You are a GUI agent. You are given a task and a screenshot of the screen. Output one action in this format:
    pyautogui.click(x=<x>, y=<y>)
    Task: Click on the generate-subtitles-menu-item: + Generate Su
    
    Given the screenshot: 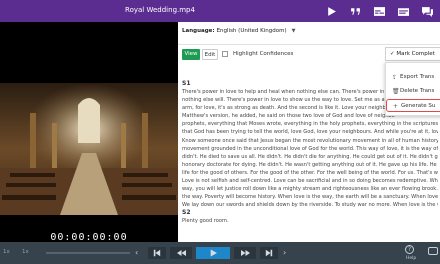 What is the action you would take?
    pyautogui.click(x=413, y=105)
    